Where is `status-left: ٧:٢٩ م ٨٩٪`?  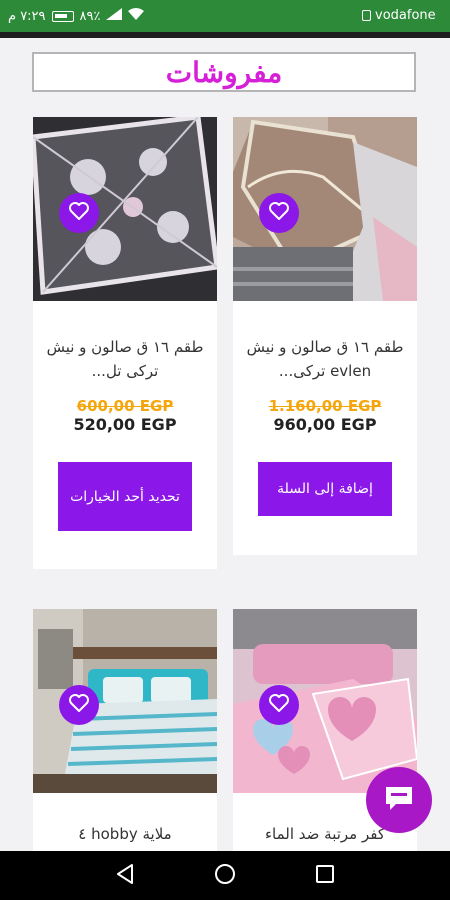 status-left: ٧:٢٩ م ٨٩٪ is located at coordinates (76, 16).